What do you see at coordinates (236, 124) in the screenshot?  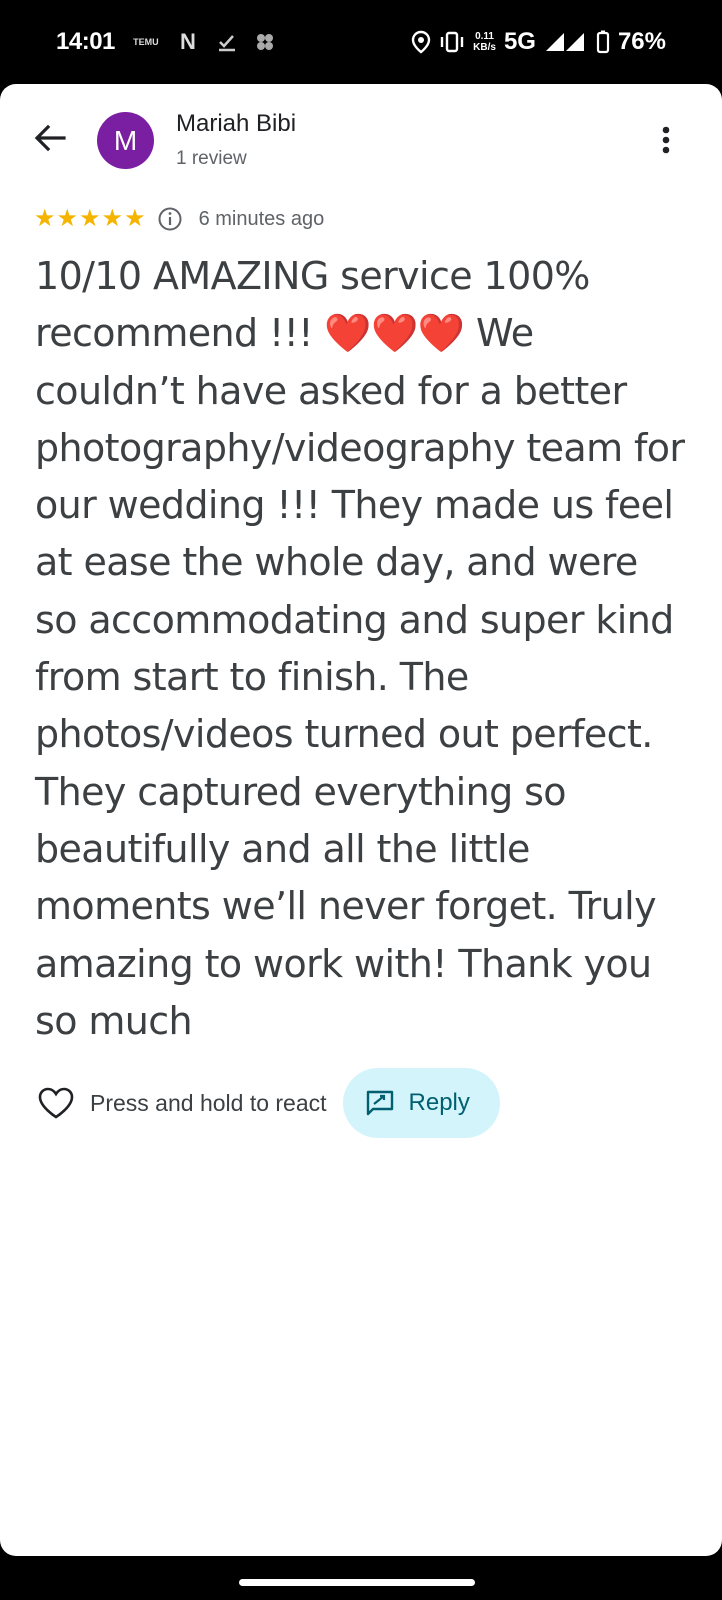 I see `author-name: Mariah Bibi` at bounding box center [236, 124].